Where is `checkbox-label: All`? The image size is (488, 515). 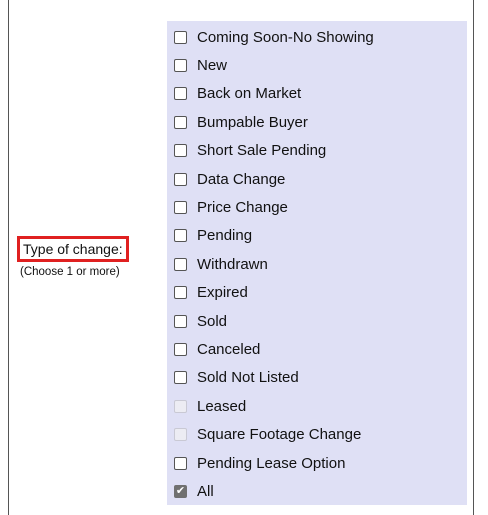
checkbox-label: All is located at coordinates (205, 491).